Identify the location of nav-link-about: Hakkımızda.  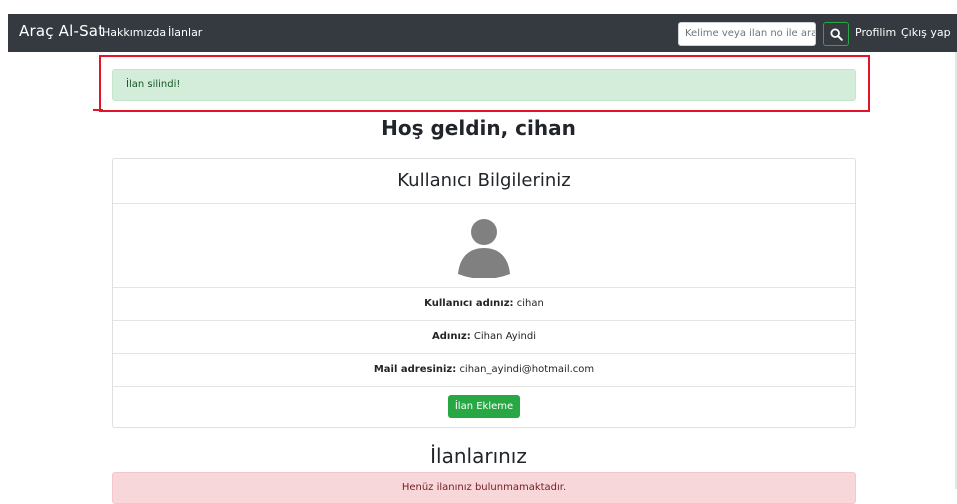
(134, 32).